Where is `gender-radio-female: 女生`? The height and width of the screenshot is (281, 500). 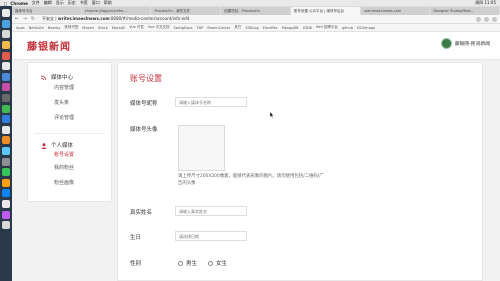
gender-radio-female: 女生 is located at coordinates (217, 263).